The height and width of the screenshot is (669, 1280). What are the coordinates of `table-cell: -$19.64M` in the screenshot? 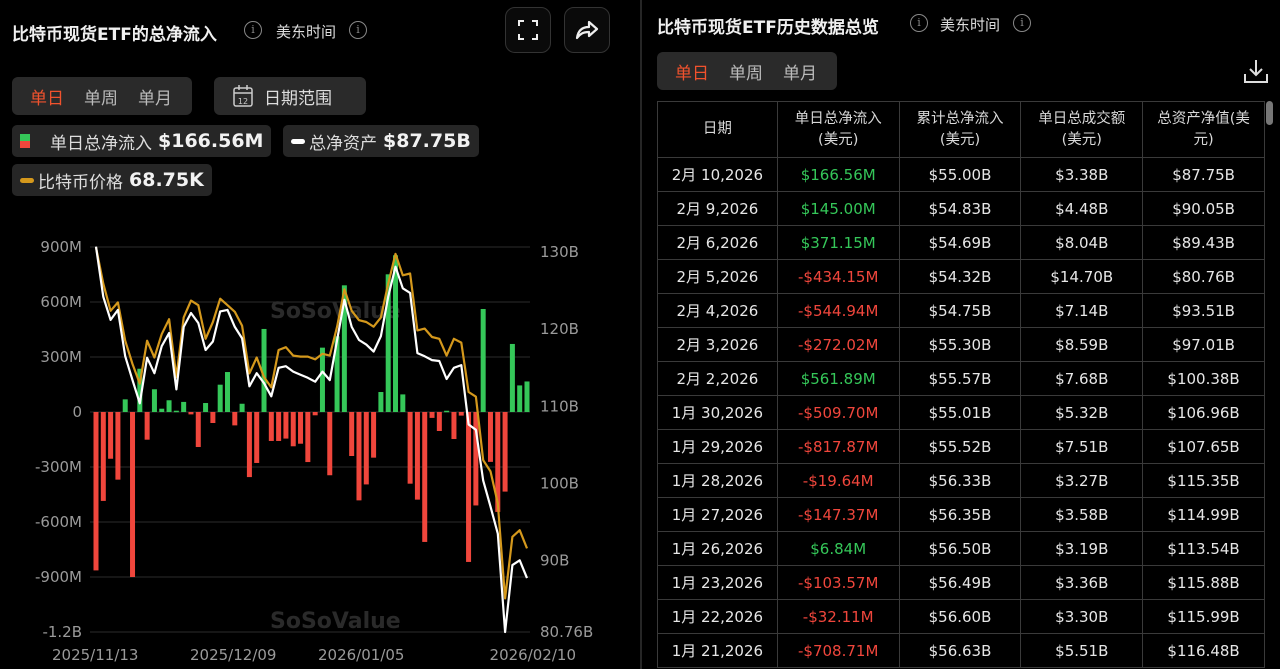 It's located at (838, 480).